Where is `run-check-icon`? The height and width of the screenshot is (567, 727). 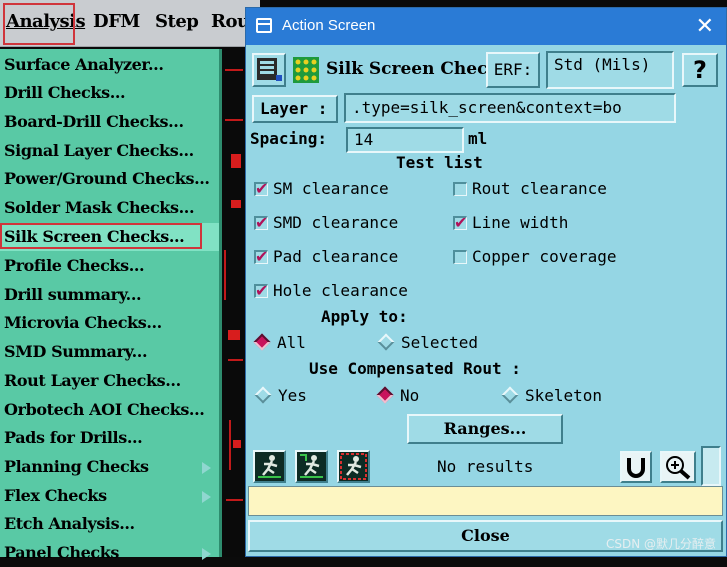
run-check-icon is located at coordinates (269, 466).